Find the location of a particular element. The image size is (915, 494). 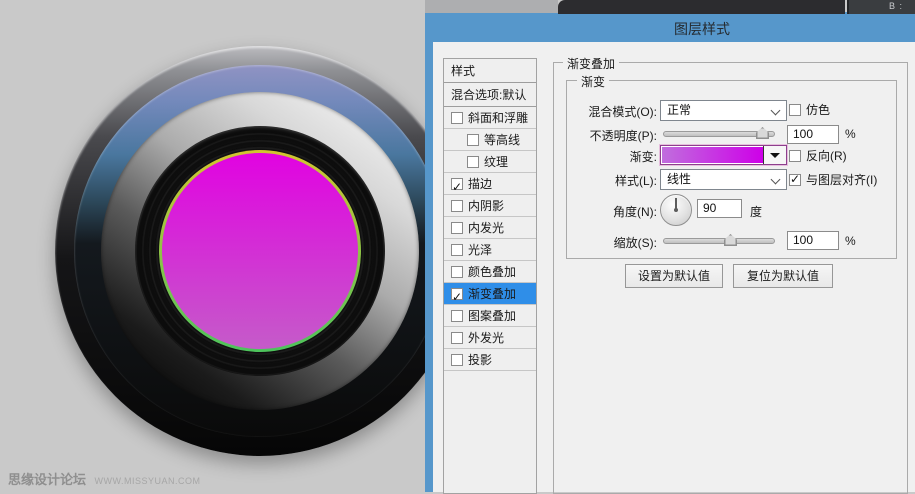

dialog-titlebar: 图层样式 is located at coordinates (670, 27).